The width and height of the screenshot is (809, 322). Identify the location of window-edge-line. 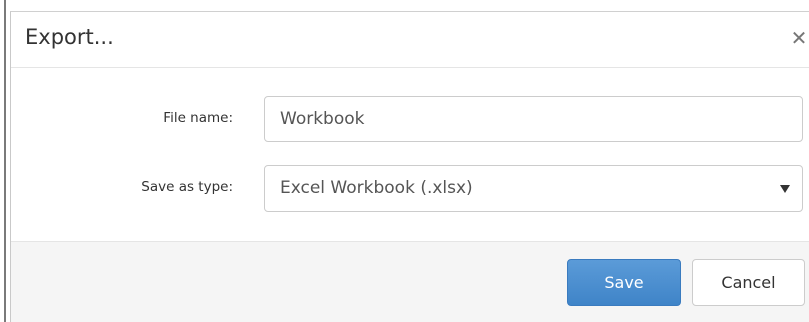
(5, 161).